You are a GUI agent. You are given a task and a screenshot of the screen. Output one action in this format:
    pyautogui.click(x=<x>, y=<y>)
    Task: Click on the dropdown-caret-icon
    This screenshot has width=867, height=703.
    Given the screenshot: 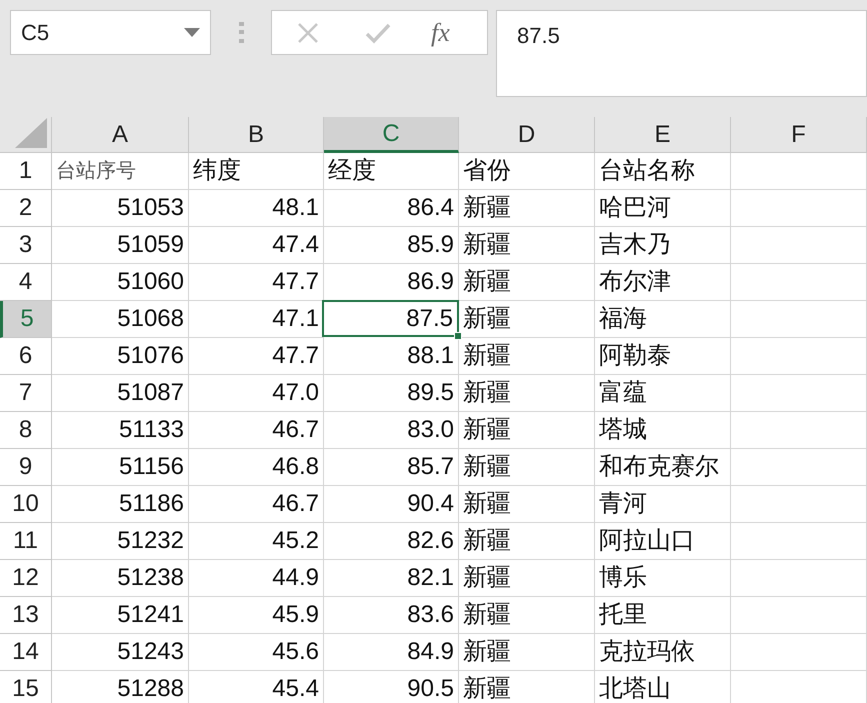 What is the action you would take?
    pyautogui.click(x=192, y=32)
    